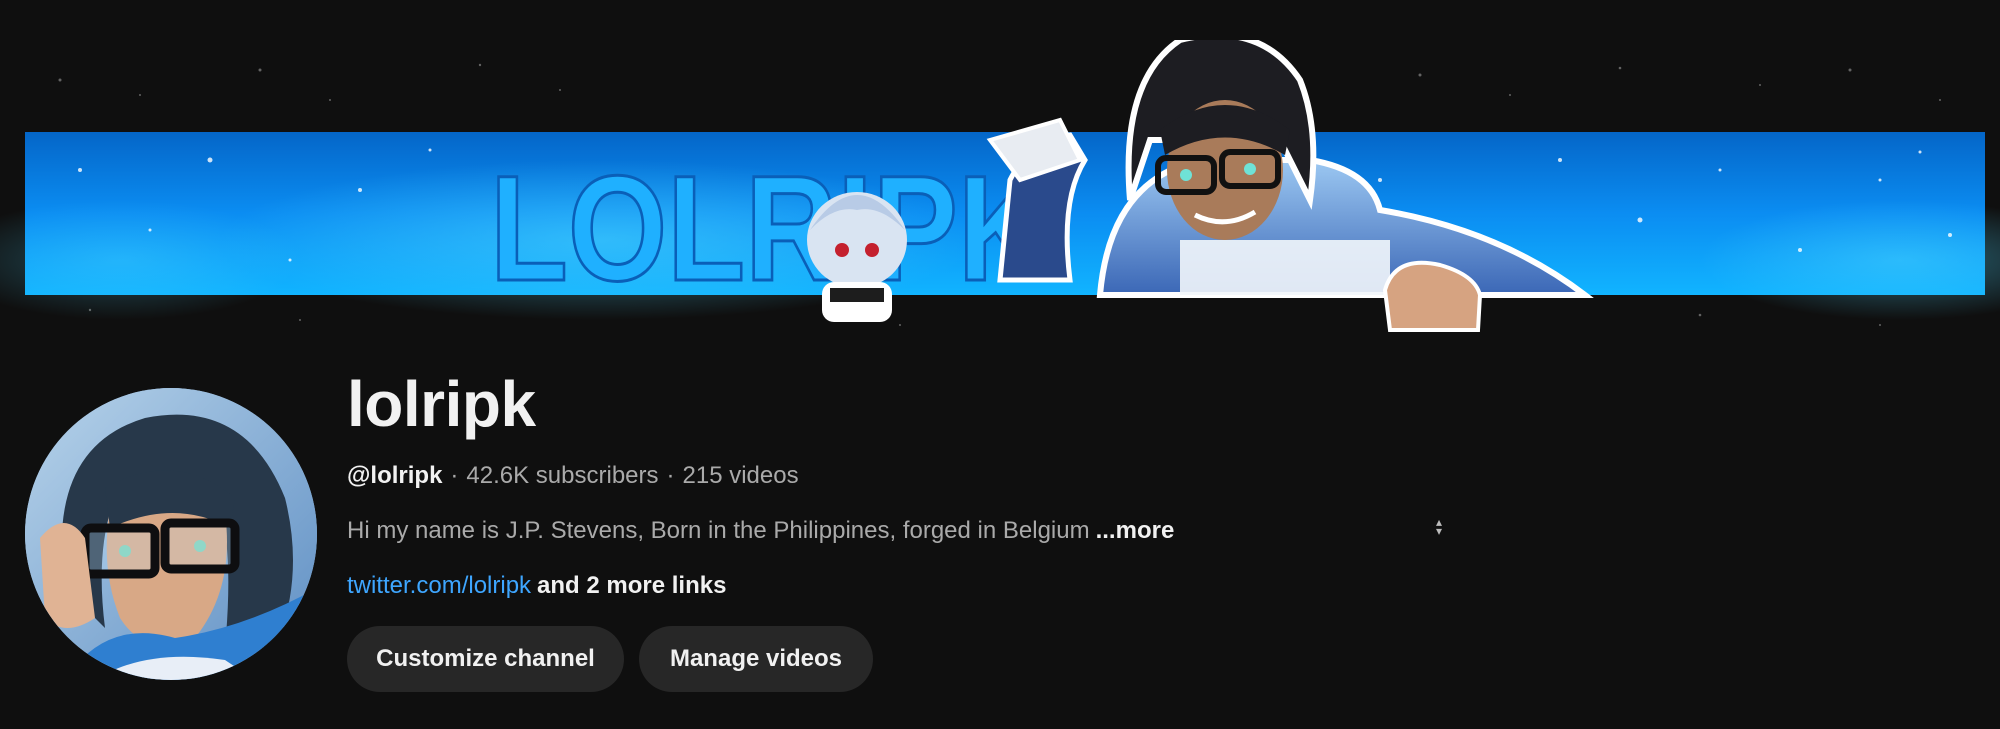  What do you see at coordinates (770, 228) in the screenshot?
I see `banner-wordmark: LOLRIPK` at bounding box center [770, 228].